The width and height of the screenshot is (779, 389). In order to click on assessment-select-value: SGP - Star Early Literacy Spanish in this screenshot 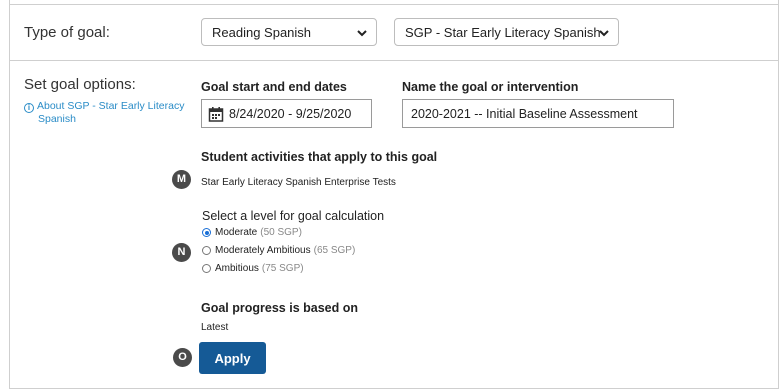, I will do `click(503, 32)`.